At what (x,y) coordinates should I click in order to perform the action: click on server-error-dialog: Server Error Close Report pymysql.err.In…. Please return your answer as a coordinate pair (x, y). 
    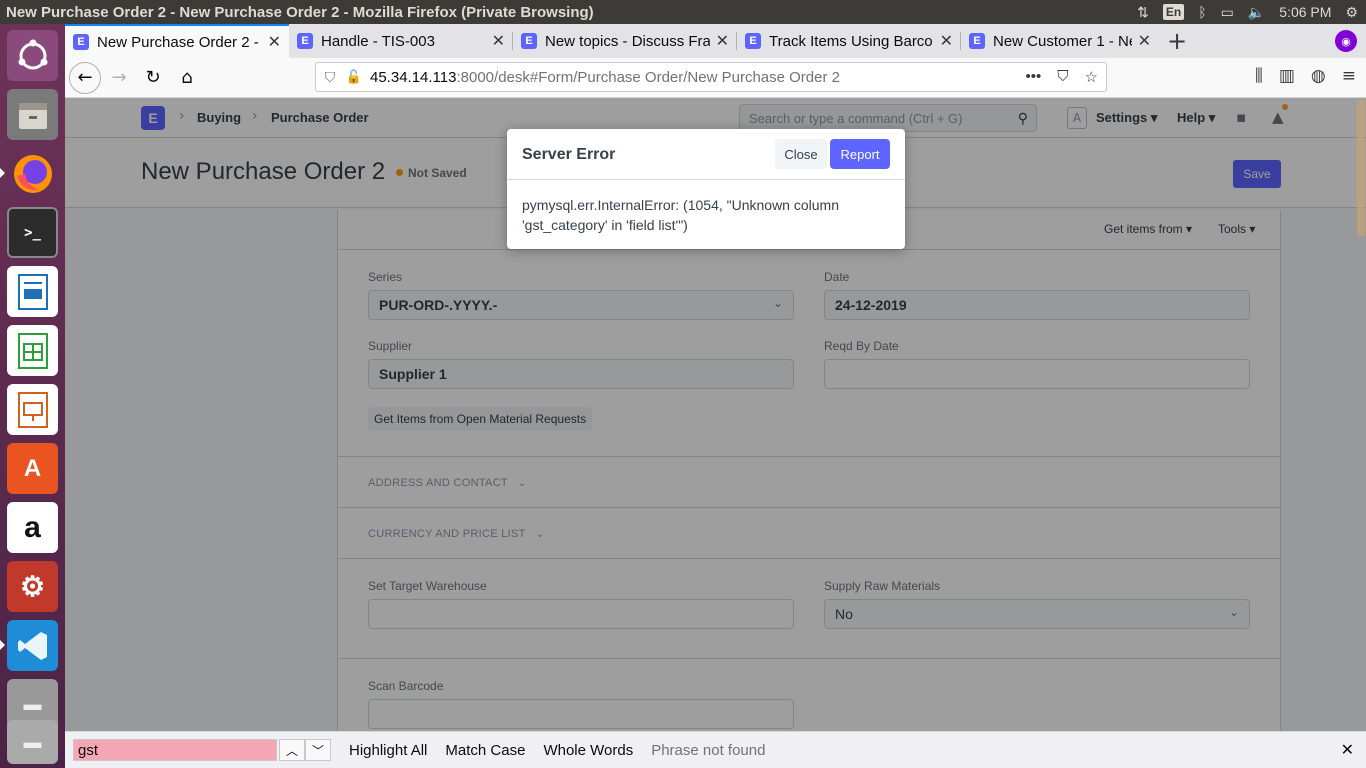
    Looking at the image, I should click on (706, 189).